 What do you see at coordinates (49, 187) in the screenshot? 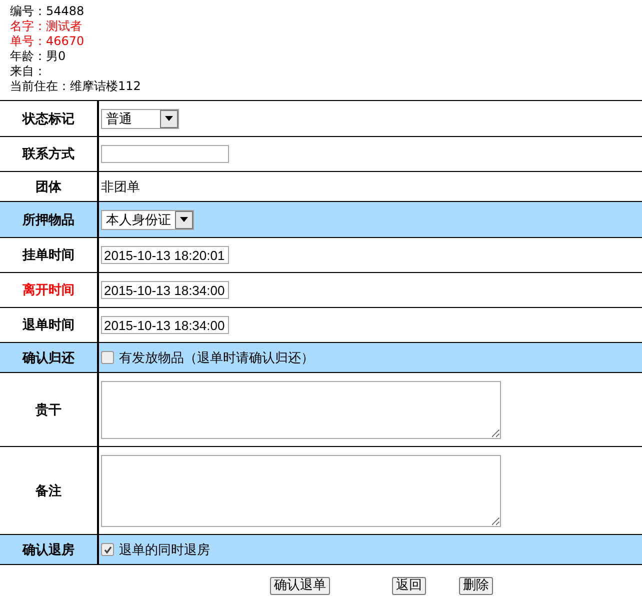
I see `field-label: 团体` at bounding box center [49, 187].